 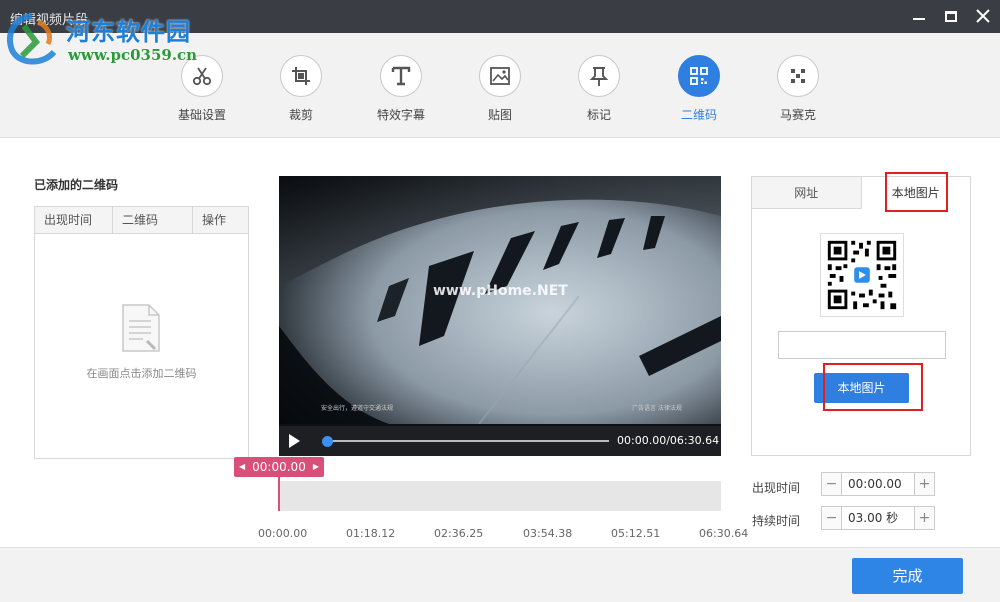 I want to click on tool-sticker-circle, so click(x=500, y=76).